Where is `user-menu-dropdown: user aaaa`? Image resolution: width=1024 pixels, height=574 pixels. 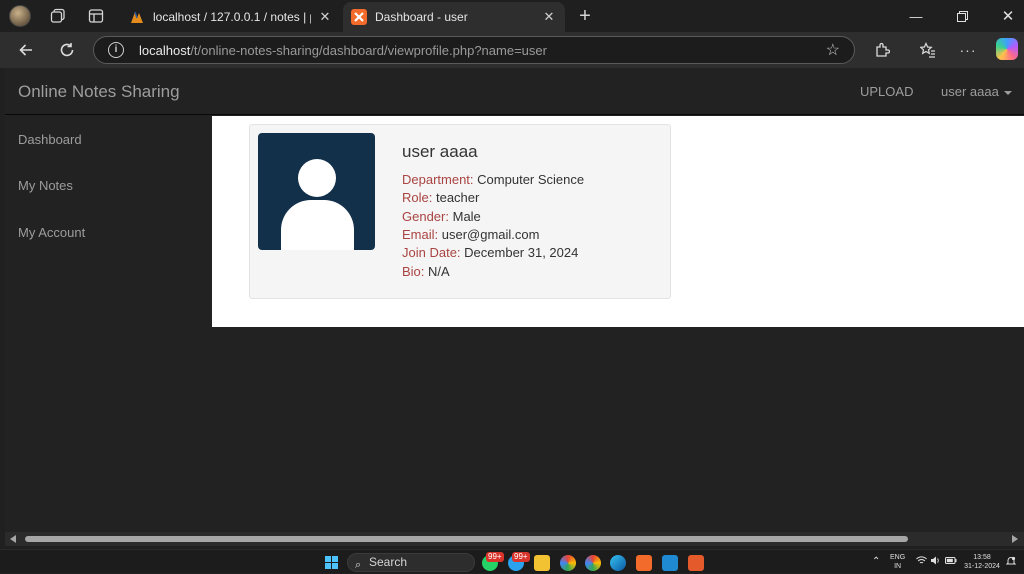 user-menu-dropdown: user aaaa is located at coordinates (976, 91).